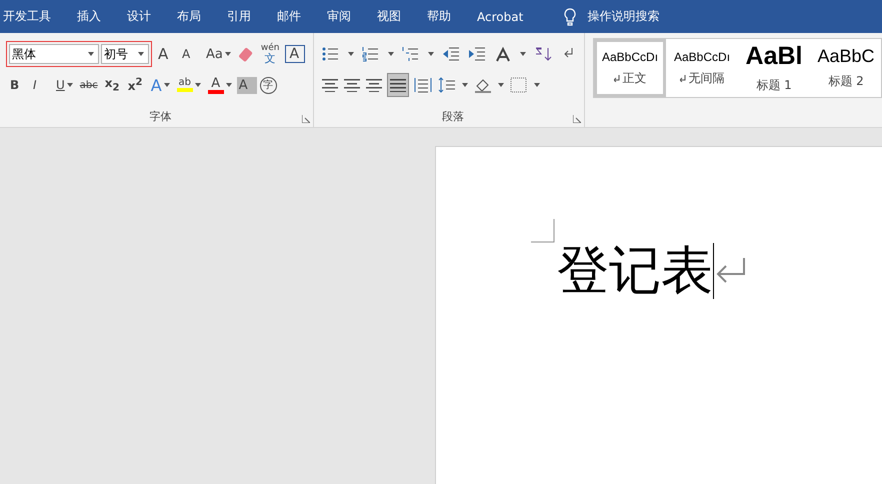 The height and width of the screenshot is (484, 882). Describe the element at coordinates (289, 16) in the screenshot. I see `ribbon-tab: 邮件` at that location.